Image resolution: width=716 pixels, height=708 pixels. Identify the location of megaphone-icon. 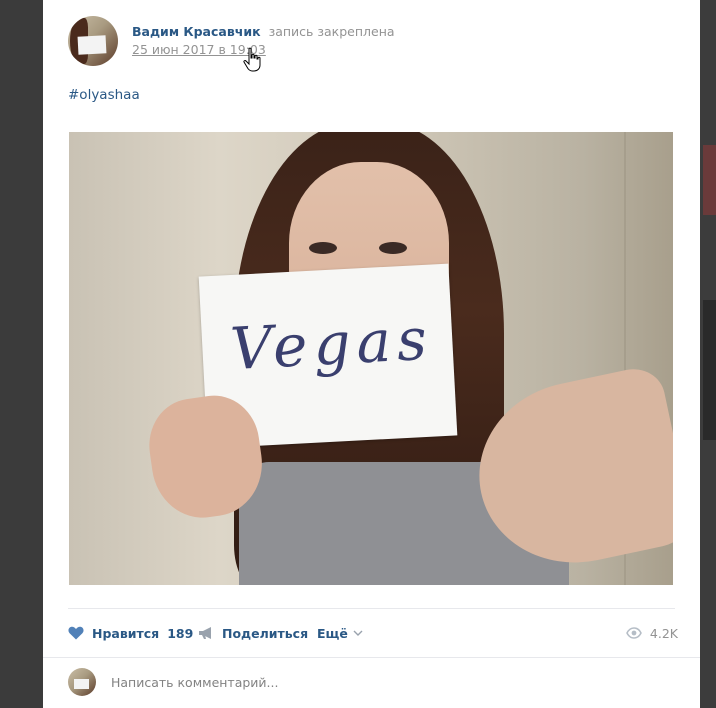
(205, 633).